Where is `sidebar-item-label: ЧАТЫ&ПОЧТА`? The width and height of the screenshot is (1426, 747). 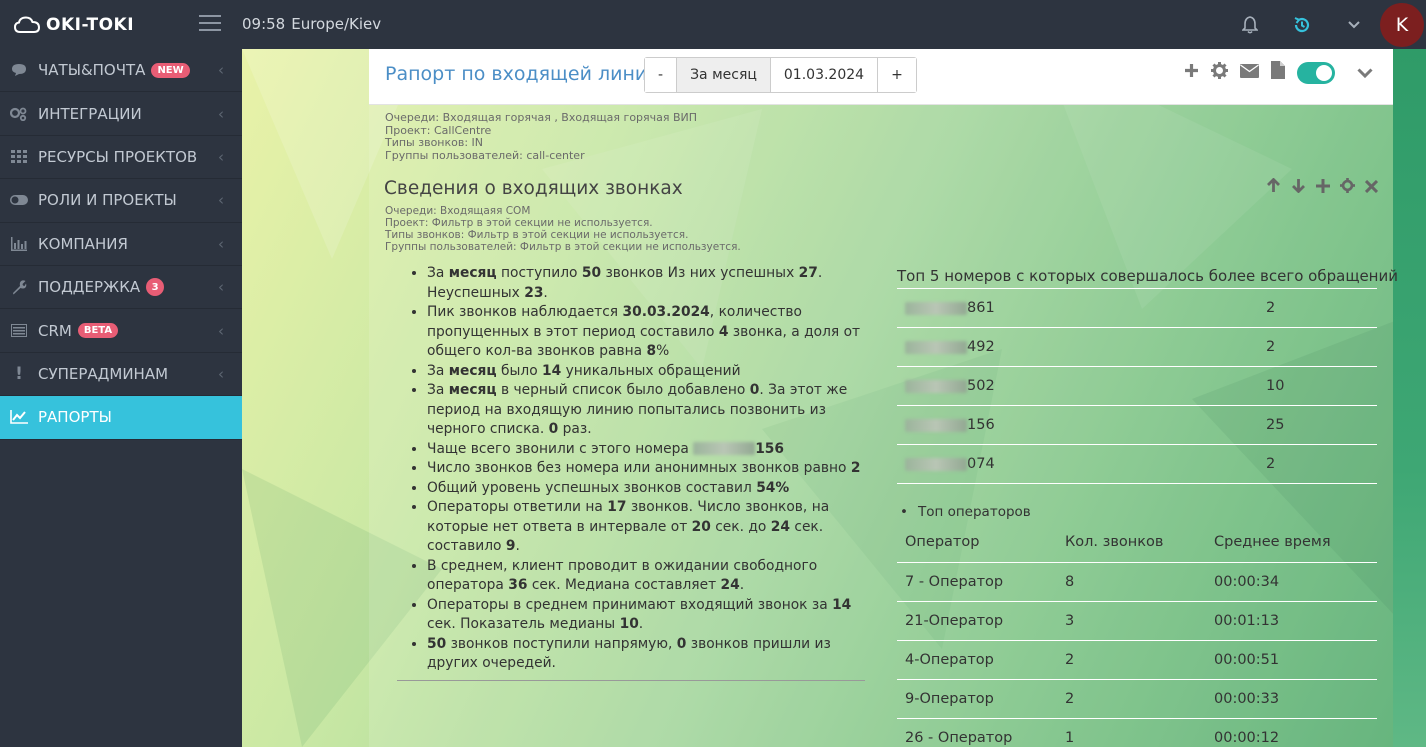 sidebar-item-label: ЧАТЫ&ПОЧТА is located at coordinates (92, 70).